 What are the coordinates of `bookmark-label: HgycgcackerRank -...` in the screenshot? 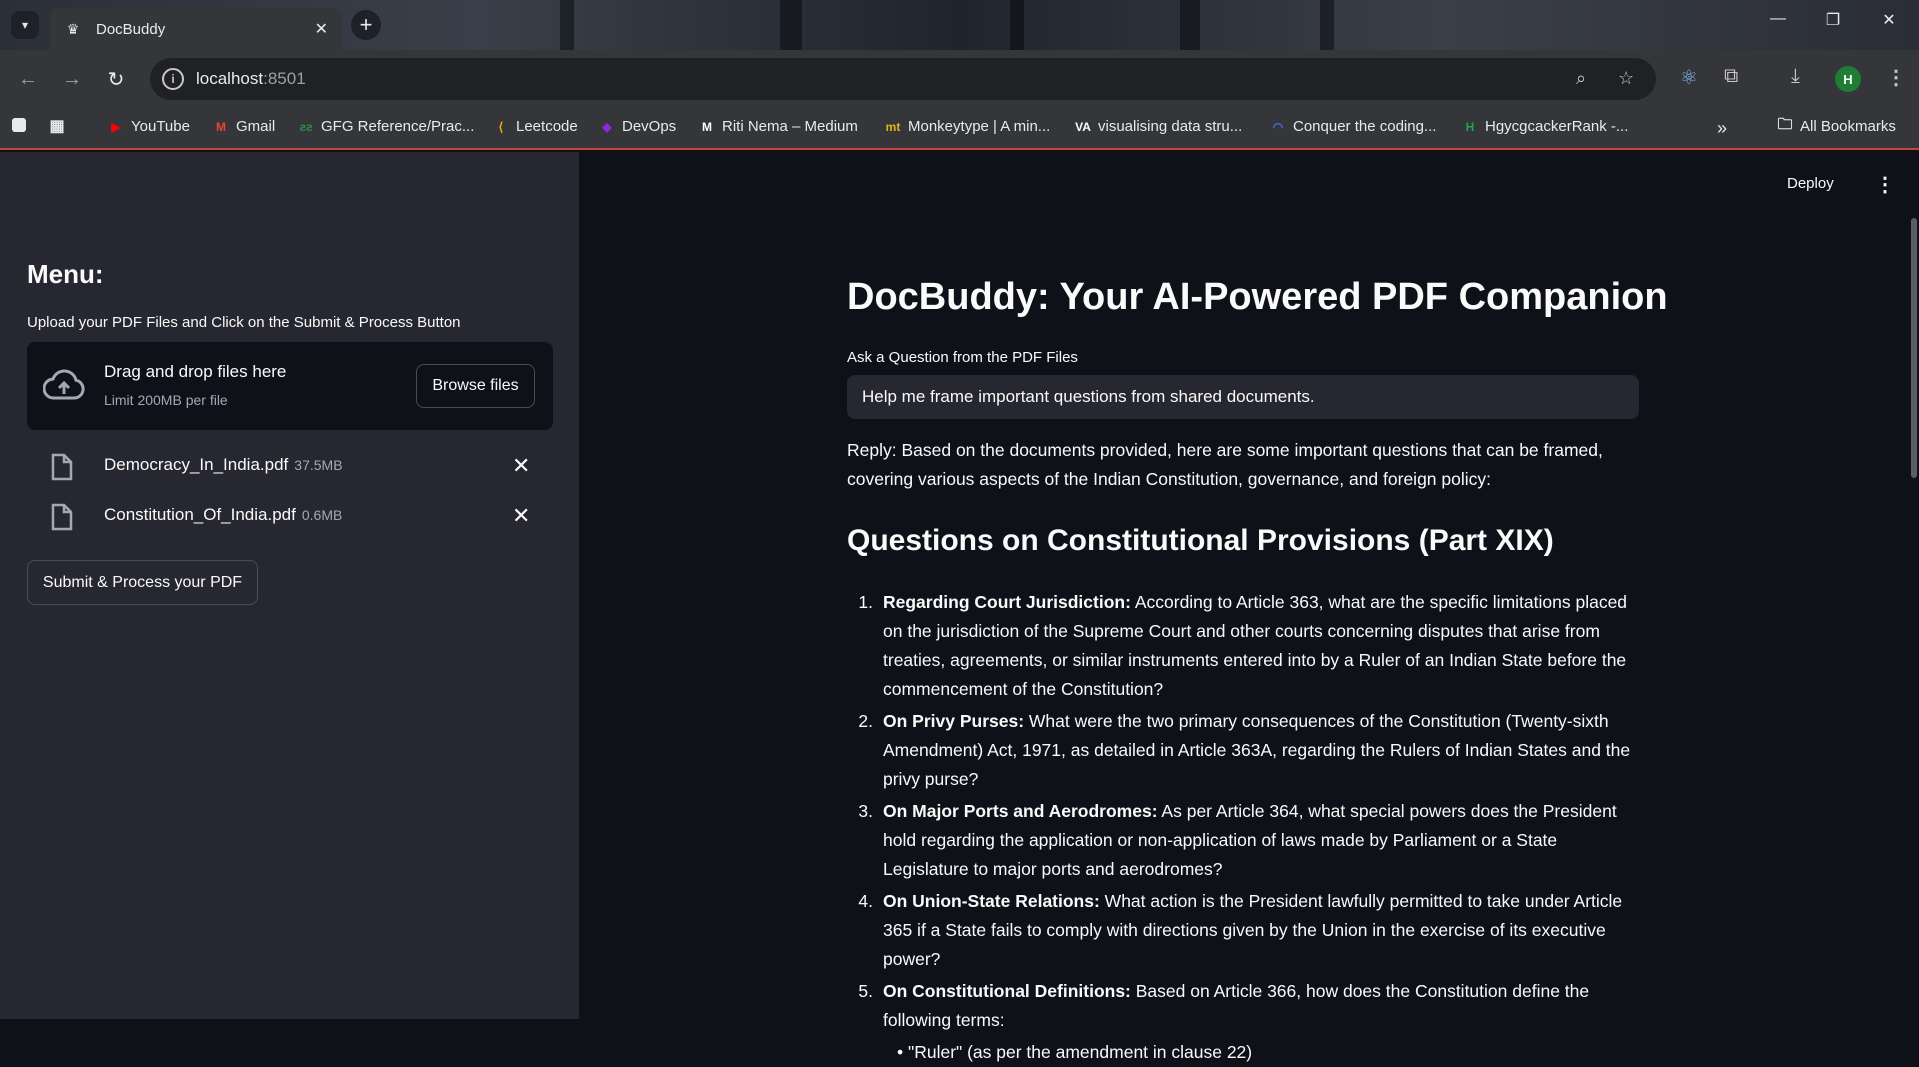 It's located at (1557, 126).